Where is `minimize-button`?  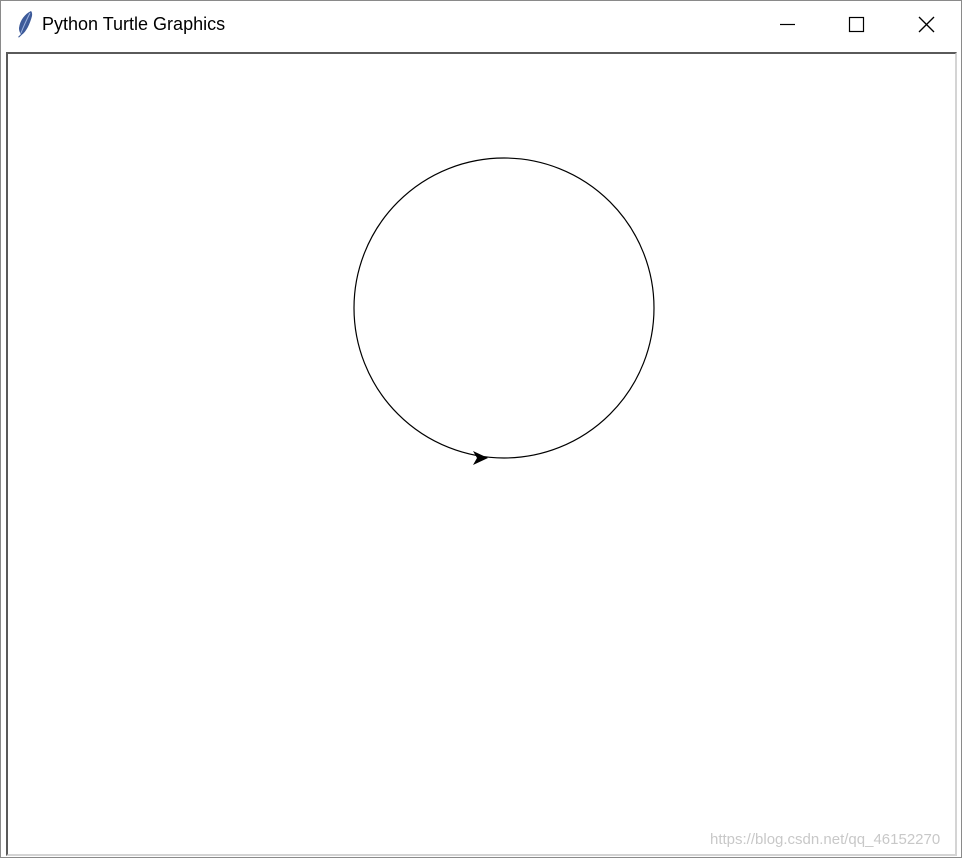
minimize-button is located at coordinates (787, 24).